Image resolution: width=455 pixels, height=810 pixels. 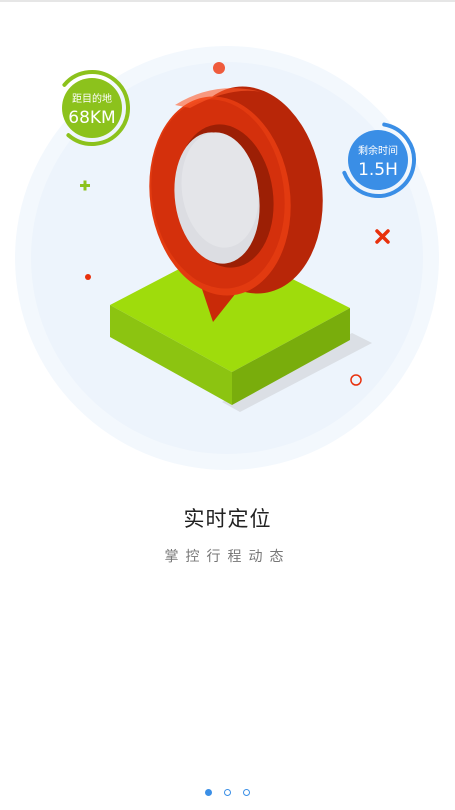 What do you see at coordinates (227, 557) in the screenshot?
I see `page-subtitle: 掌控行程动态` at bounding box center [227, 557].